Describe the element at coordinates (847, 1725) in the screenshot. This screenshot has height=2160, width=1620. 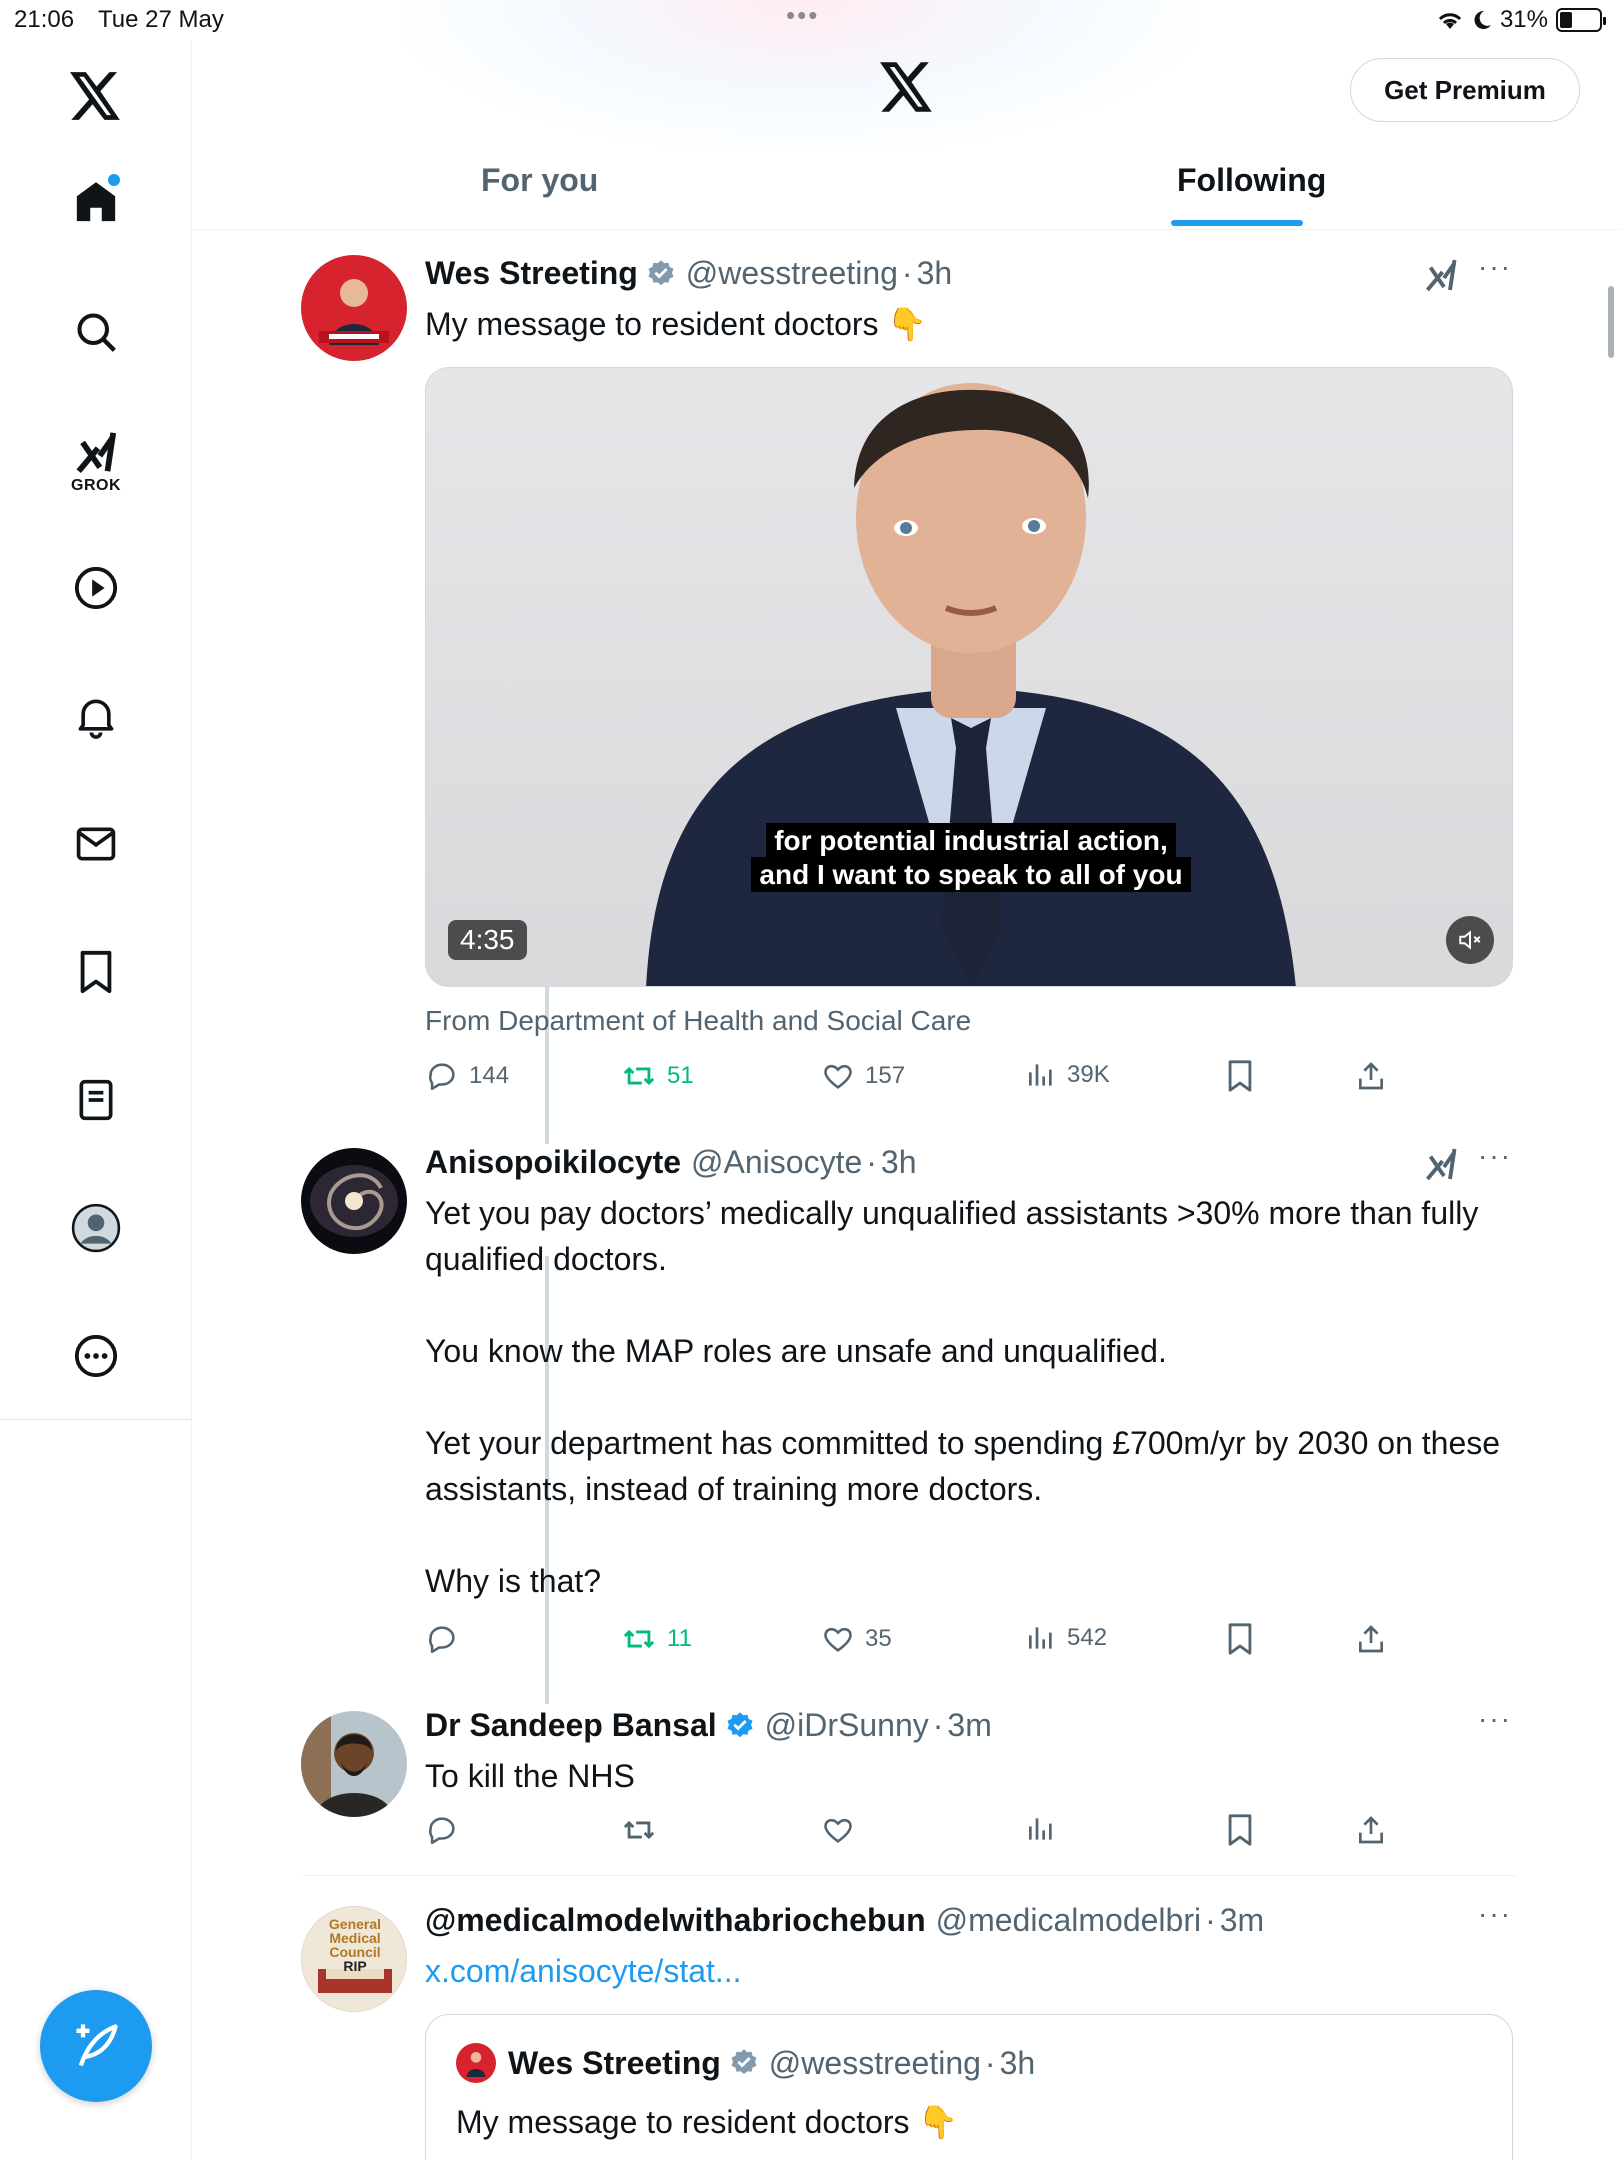
I see `handle: @iDrSunny` at that location.